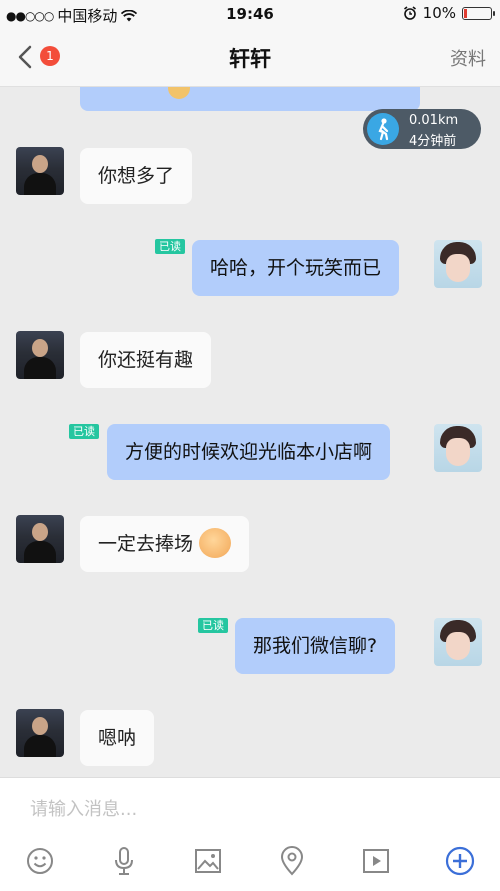 The height and width of the screenshot is (891, 500). Describe the element at coordinates (439, 13) in the screenshot. I see `battery-percent: 10%` at that location.